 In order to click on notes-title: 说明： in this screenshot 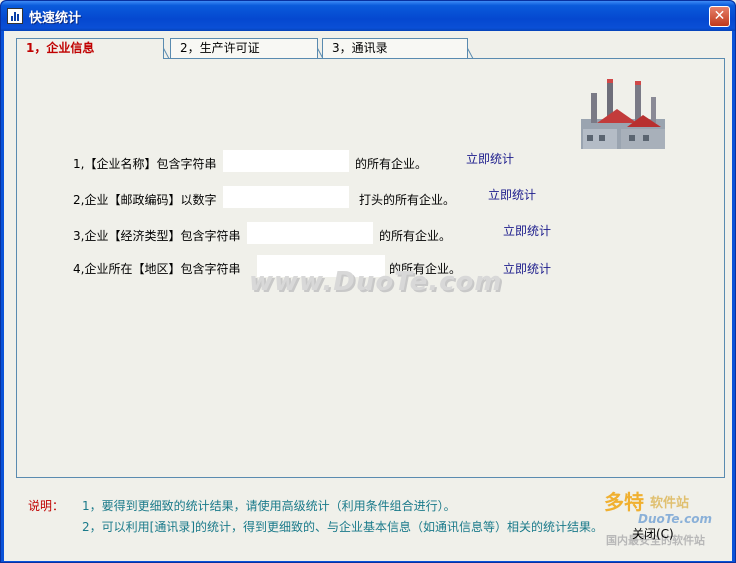, I will do `click(46, 506)`.